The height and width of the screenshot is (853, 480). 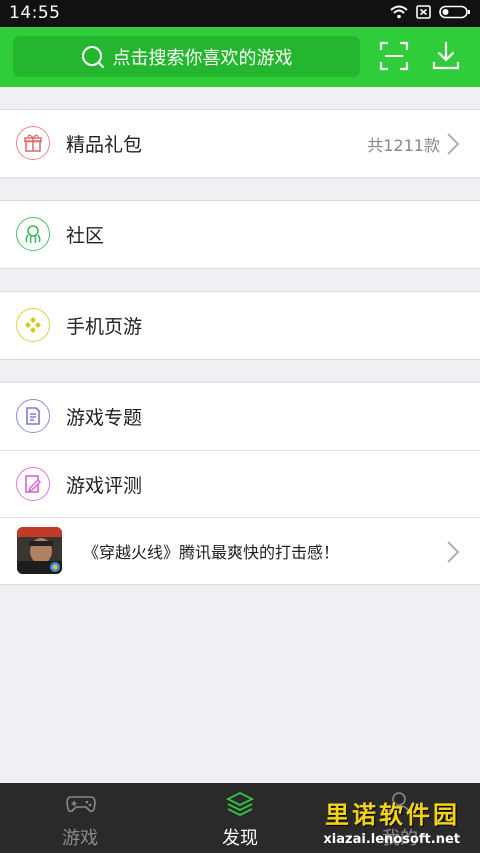 I want to click on community-row: 社区, so click(x=240, y=234).